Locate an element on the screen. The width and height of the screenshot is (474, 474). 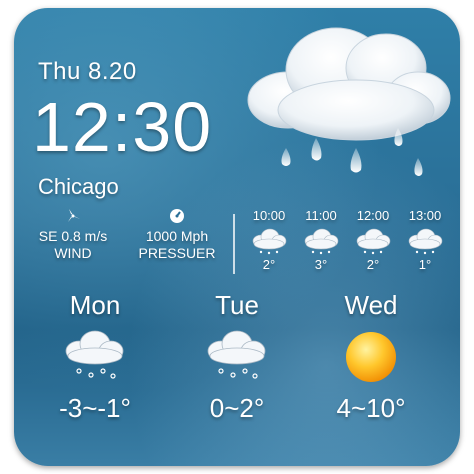
hour-temp: 1° is located at coordinates (425, 264).